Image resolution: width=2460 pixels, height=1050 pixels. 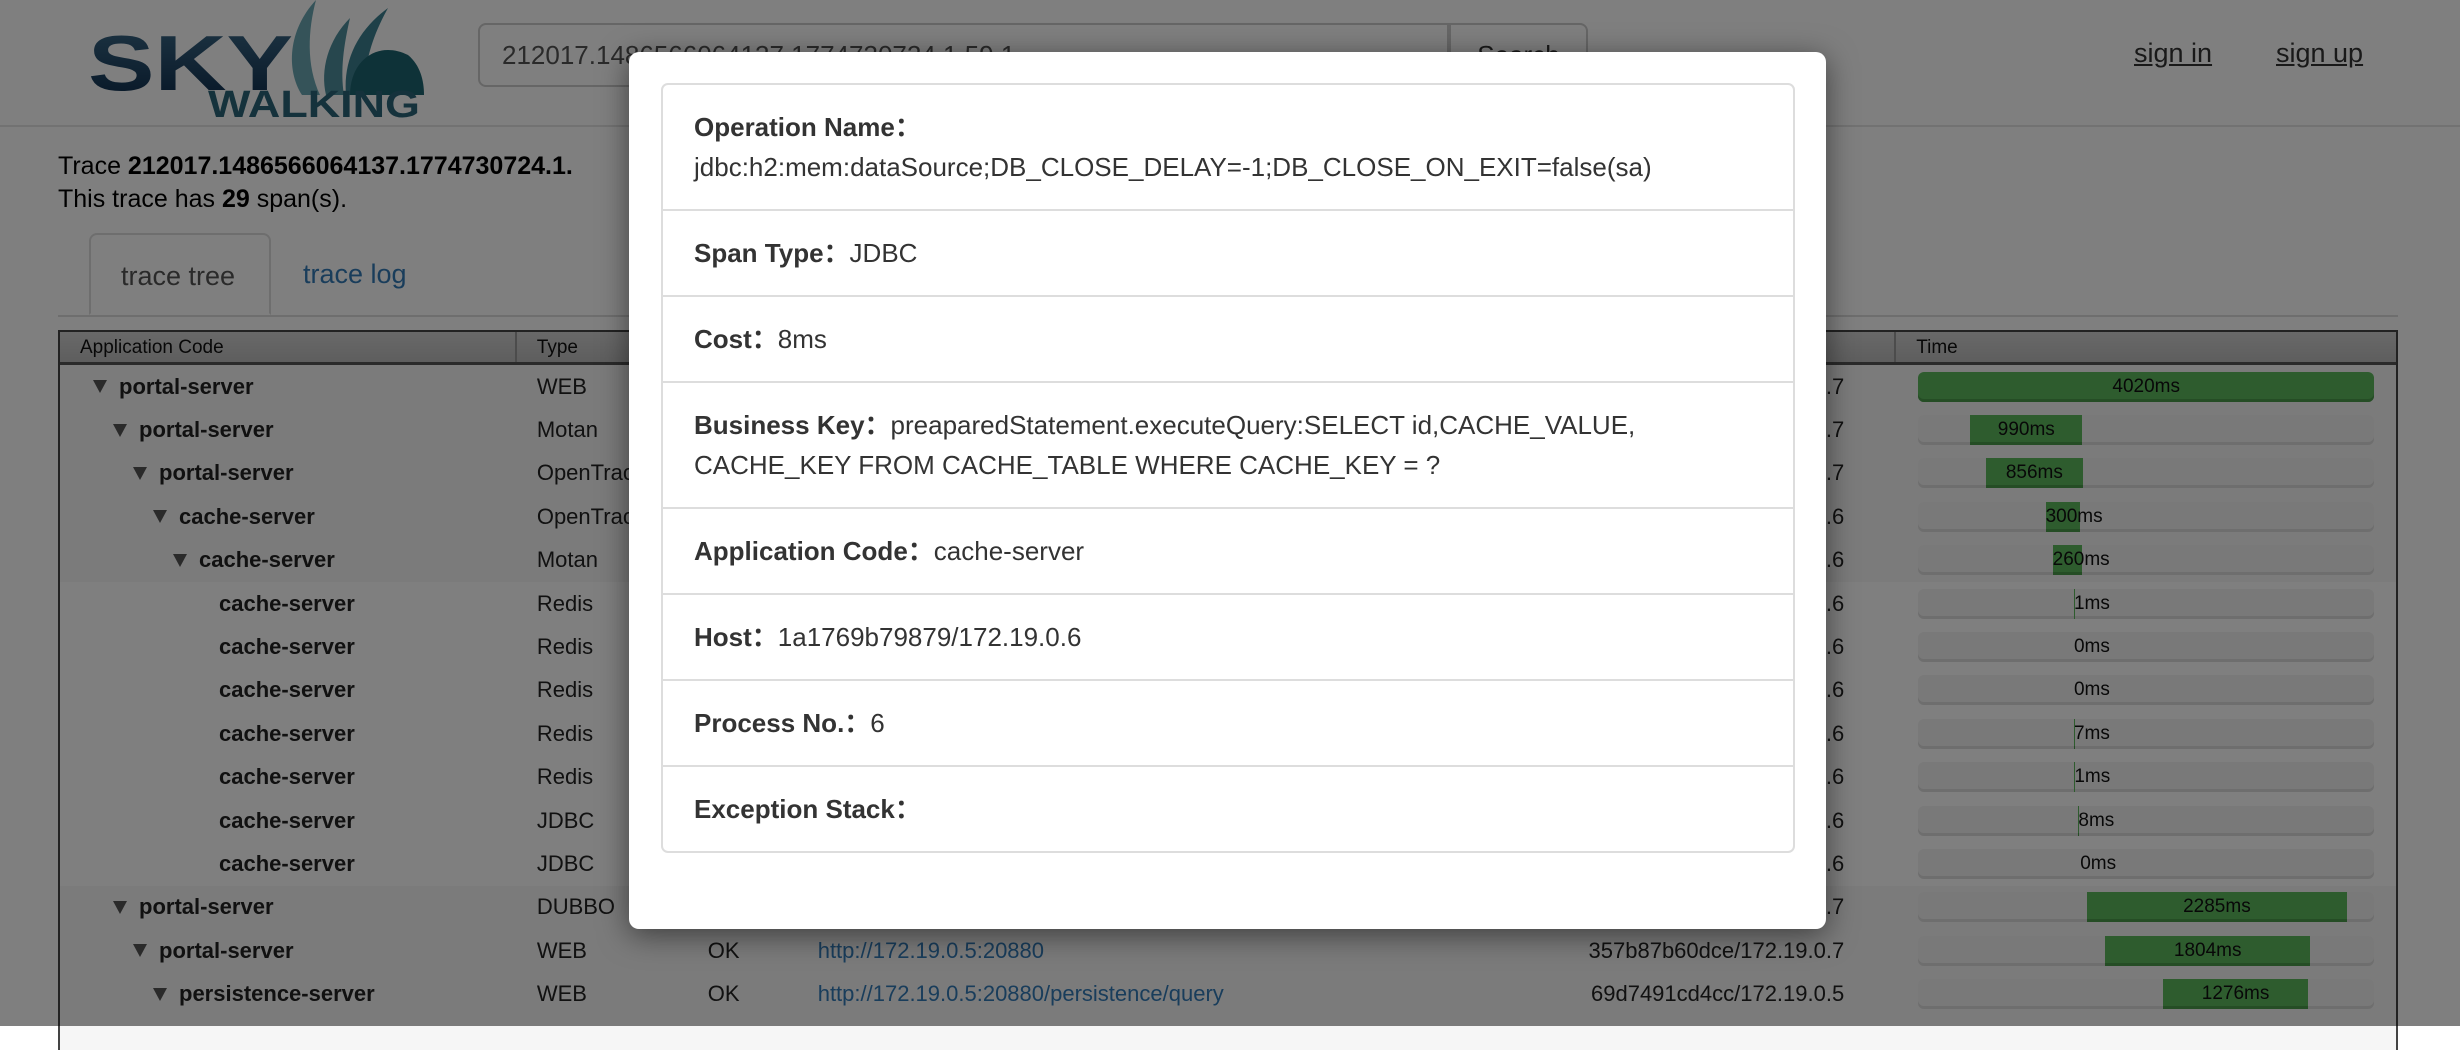 I want to click on detail-value: cache-server, so click(x=1009, y=551).